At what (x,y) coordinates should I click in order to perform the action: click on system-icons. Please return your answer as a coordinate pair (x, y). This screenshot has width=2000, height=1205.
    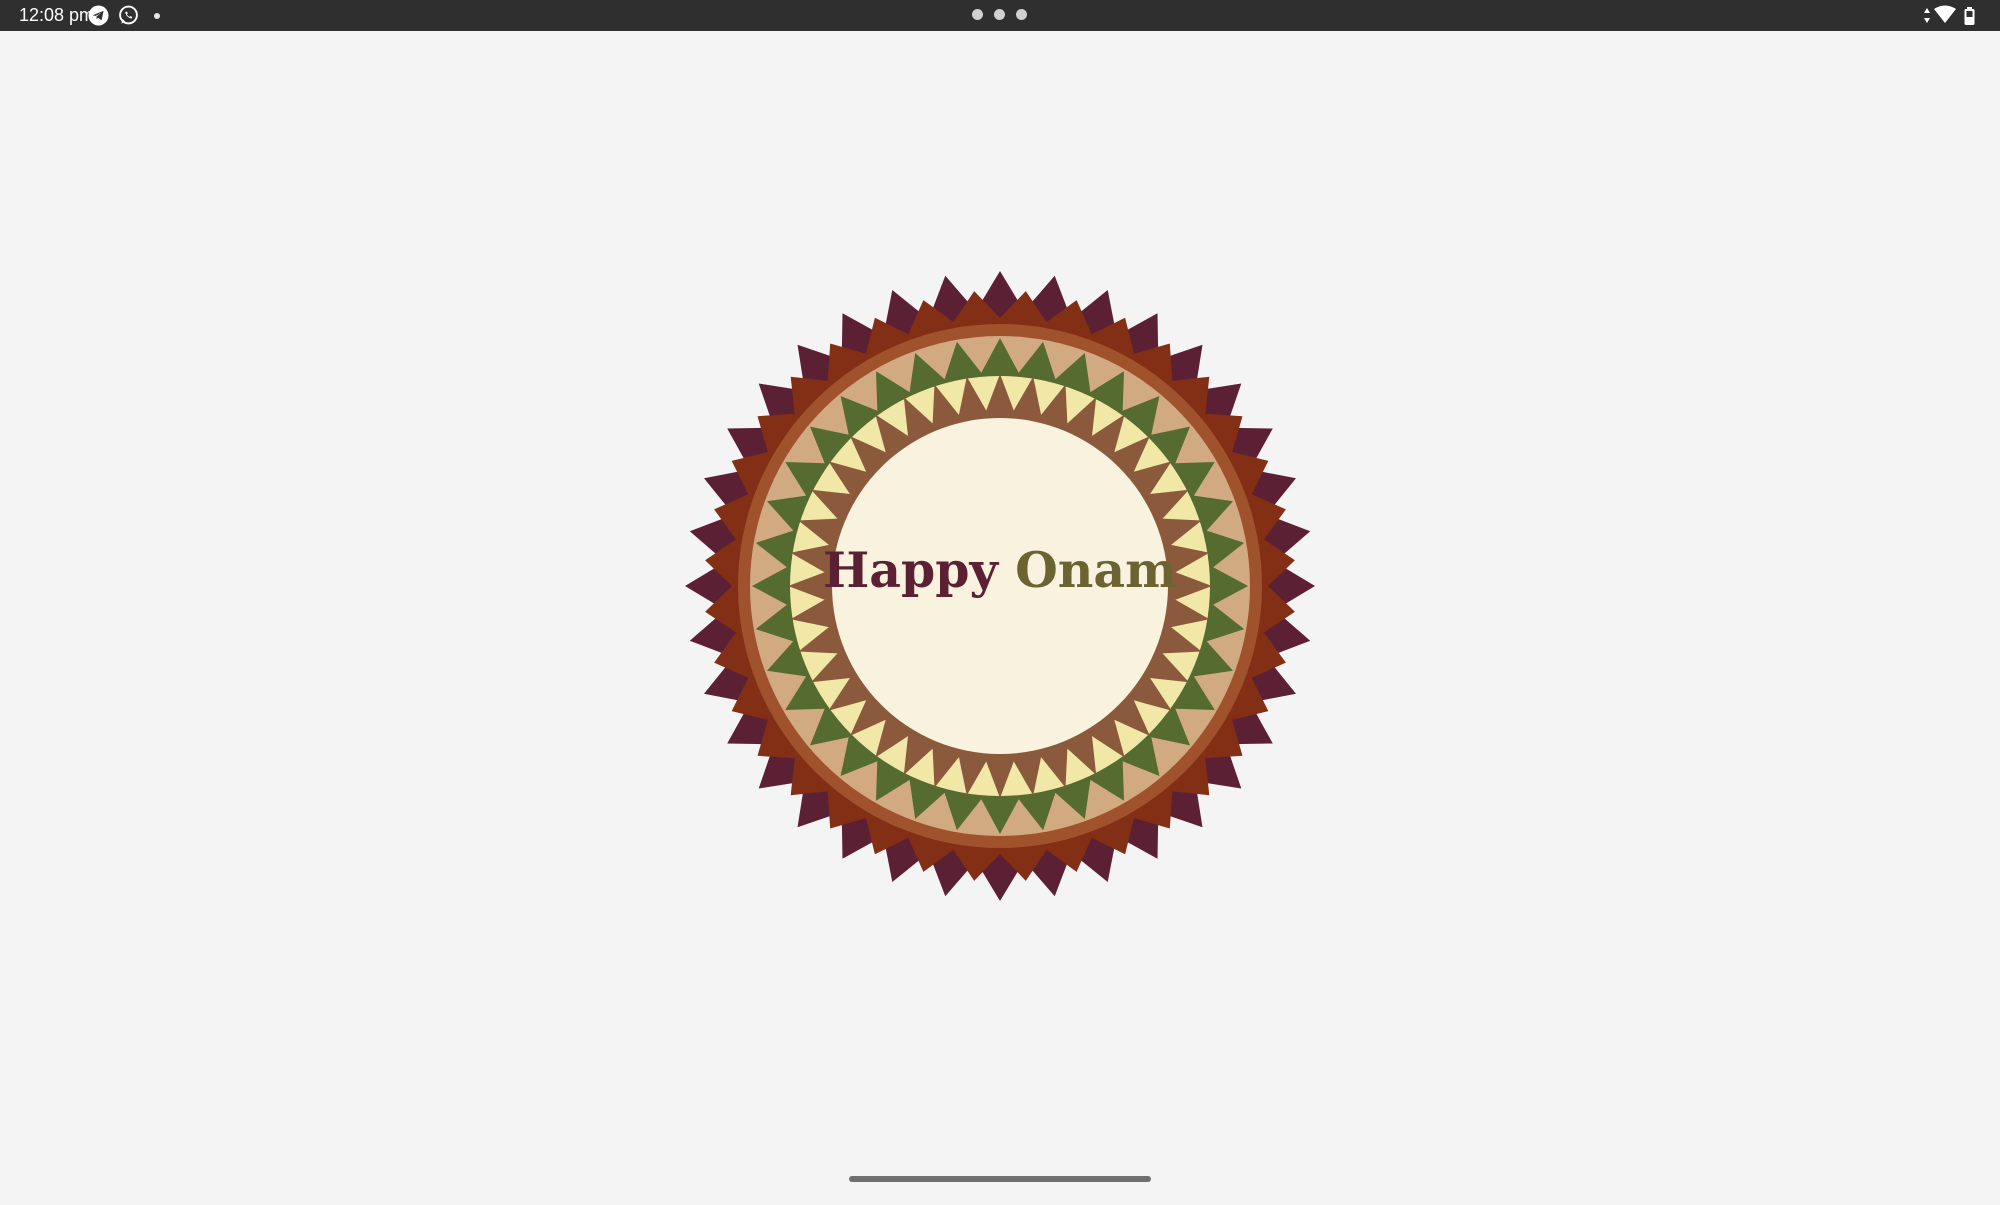
    Looking at the image, I should click on (1949, 15).